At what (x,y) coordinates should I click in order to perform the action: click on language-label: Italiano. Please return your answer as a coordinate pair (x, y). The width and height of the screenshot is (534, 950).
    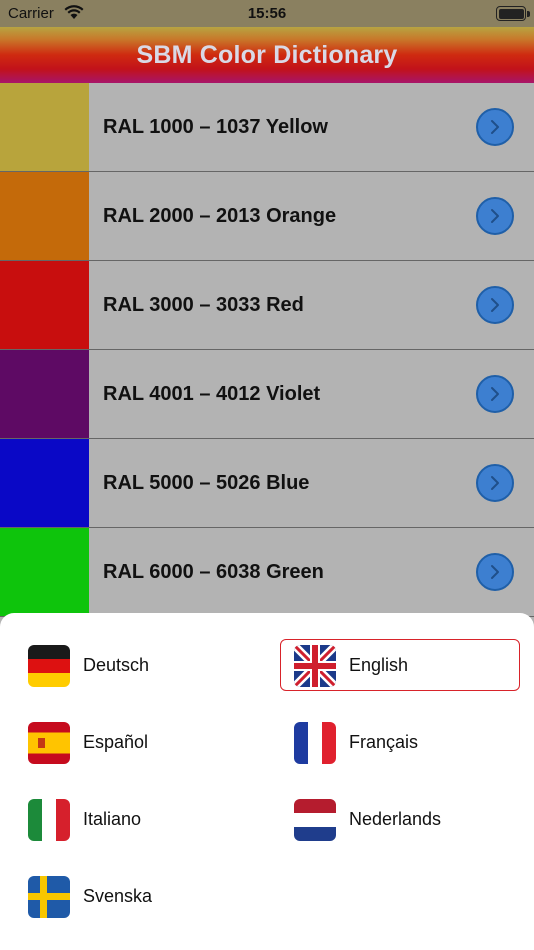
    Looking at the image, I should click on (112, 819).